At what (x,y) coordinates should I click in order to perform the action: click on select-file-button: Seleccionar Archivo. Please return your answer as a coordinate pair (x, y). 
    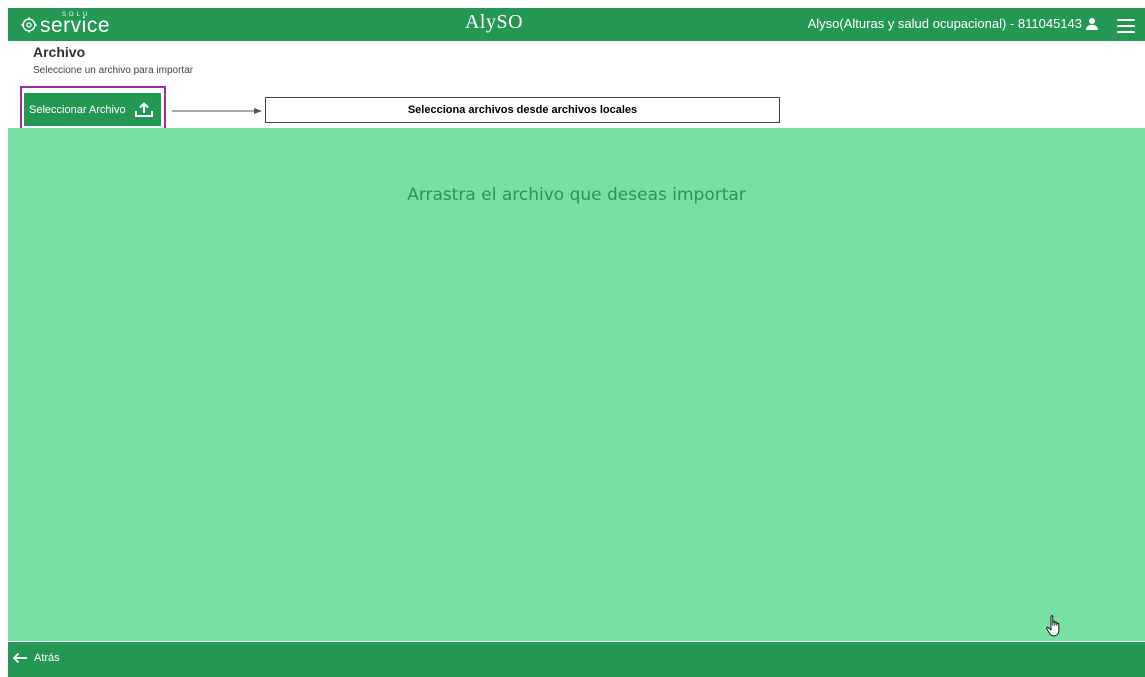
    Looking at the image, I should click on (92, 109).